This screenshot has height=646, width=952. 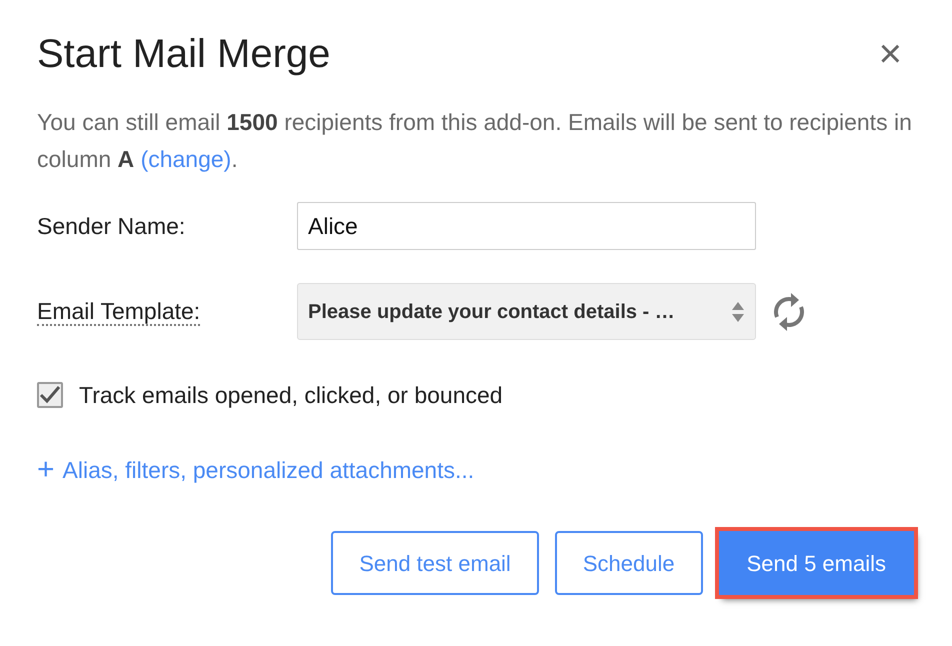 I want to click on track-label: Track emails opened, clicked, or bounced, so click(x=291, y=395).